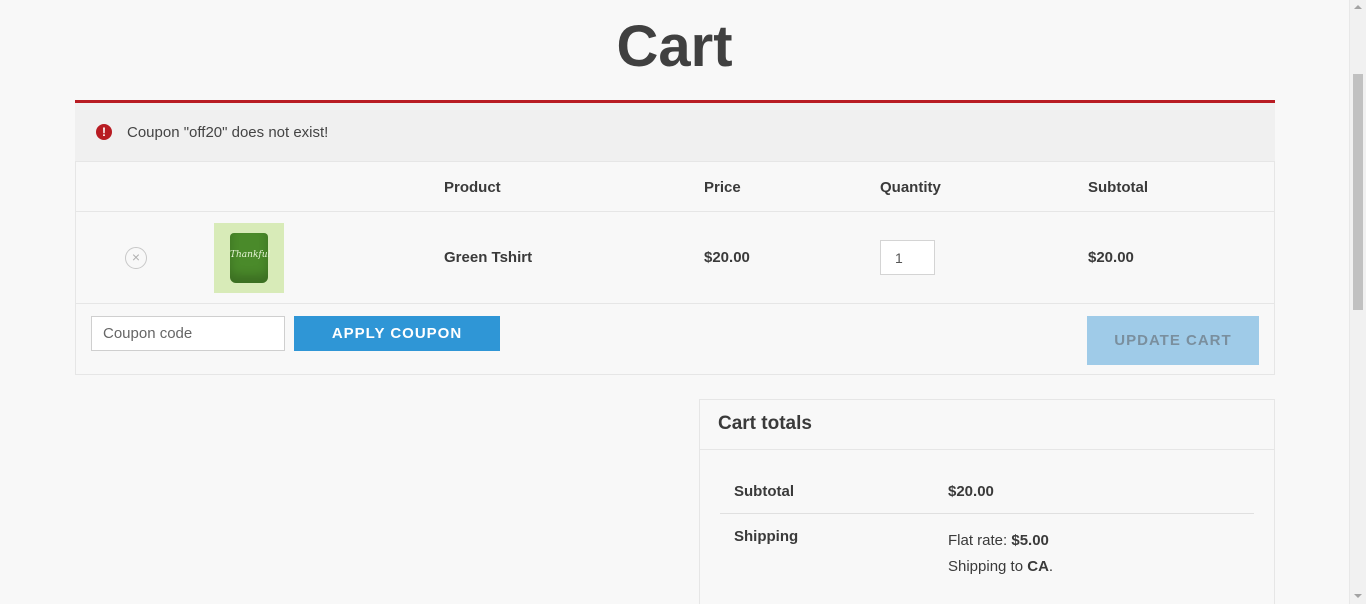  Describe the element at coordinates (472, 187) in the screenshot. I see `header-product: Product` at that location.